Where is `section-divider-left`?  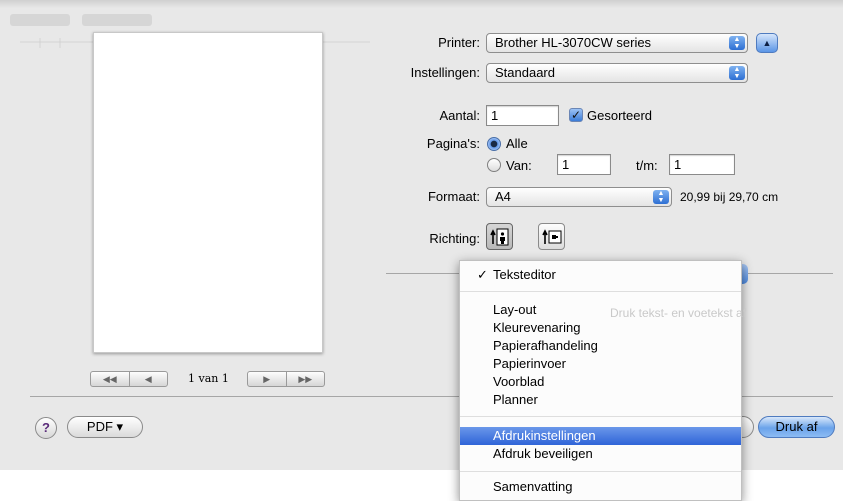 section-divider-left is located at coordinates (423, 273).